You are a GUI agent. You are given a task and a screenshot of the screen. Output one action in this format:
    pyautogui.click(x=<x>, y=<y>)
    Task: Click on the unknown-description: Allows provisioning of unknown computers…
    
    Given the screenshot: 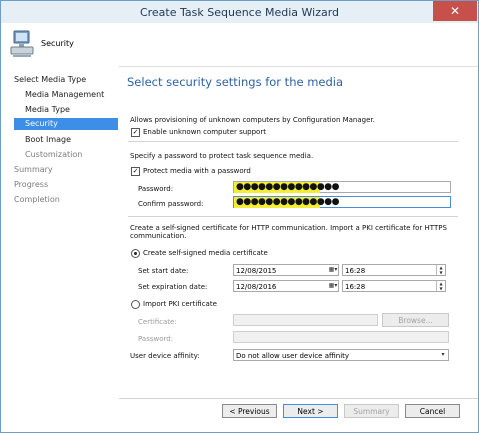 What is the action you would take?
    pyautogui.click(x=252, y=120)
    